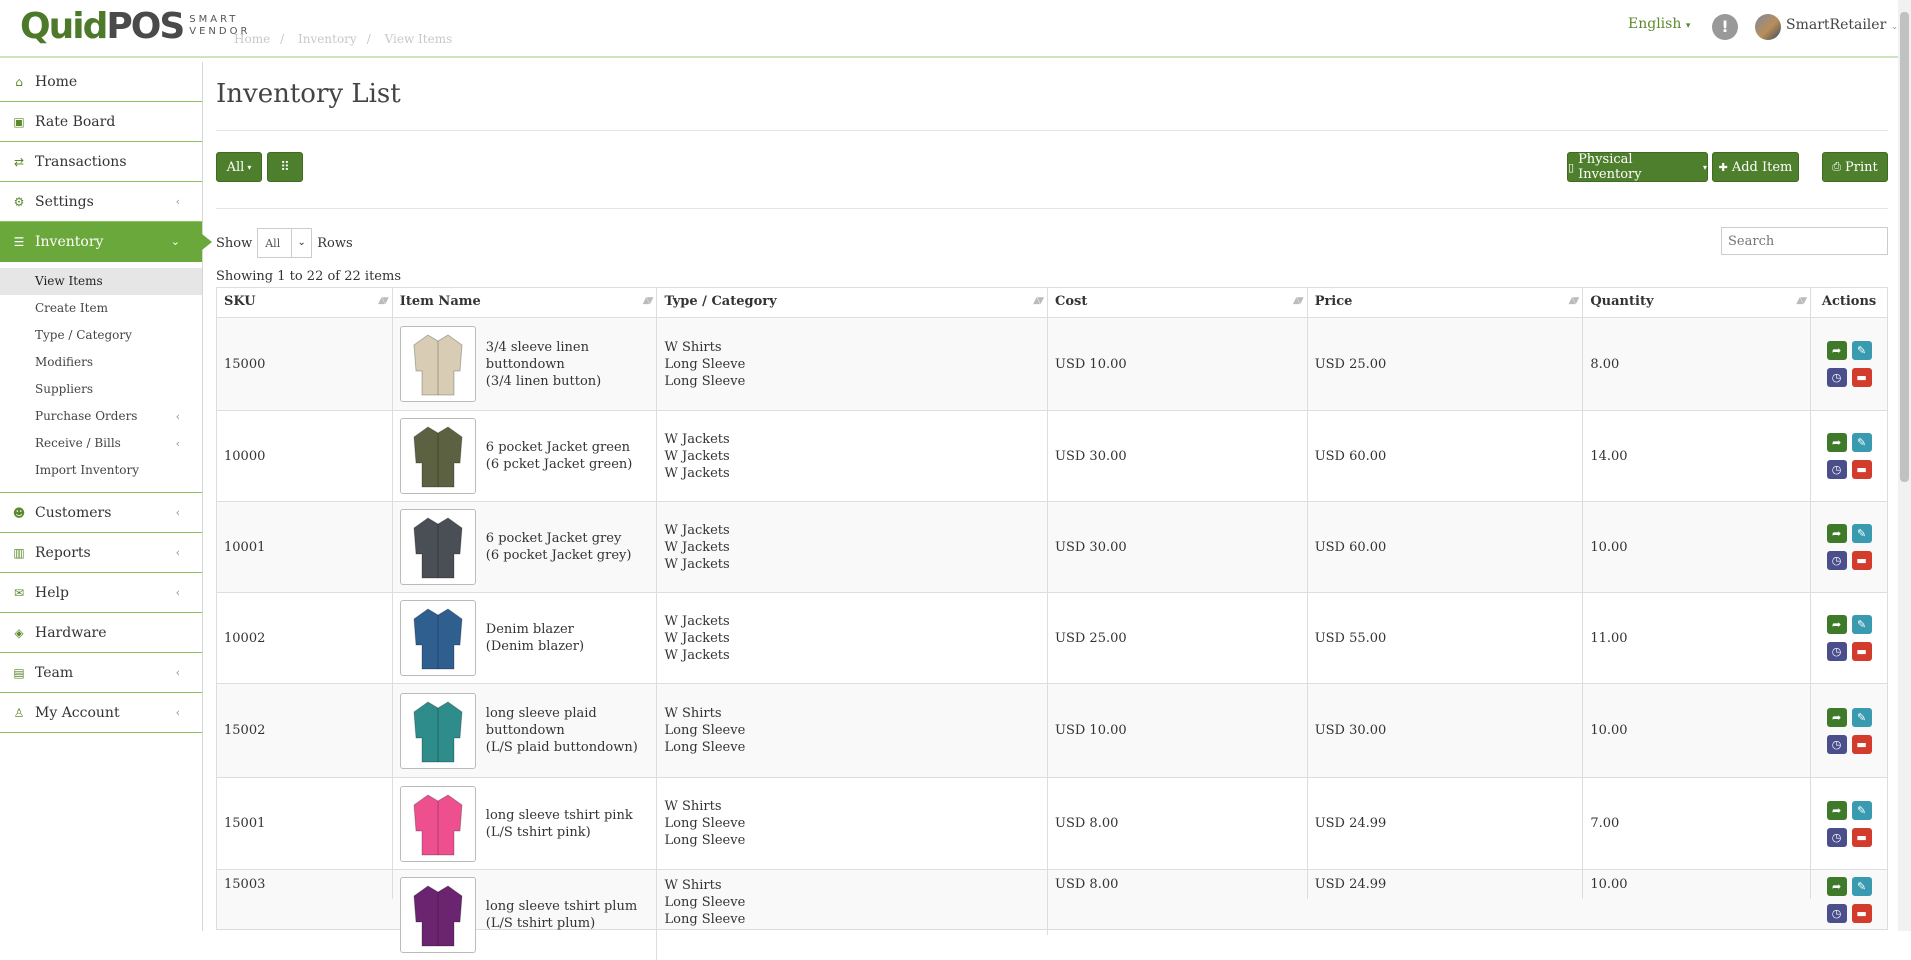 This screenshot has width=1911, height=960. I want to click on type-category-line: W Shirts, so click(693, 806).